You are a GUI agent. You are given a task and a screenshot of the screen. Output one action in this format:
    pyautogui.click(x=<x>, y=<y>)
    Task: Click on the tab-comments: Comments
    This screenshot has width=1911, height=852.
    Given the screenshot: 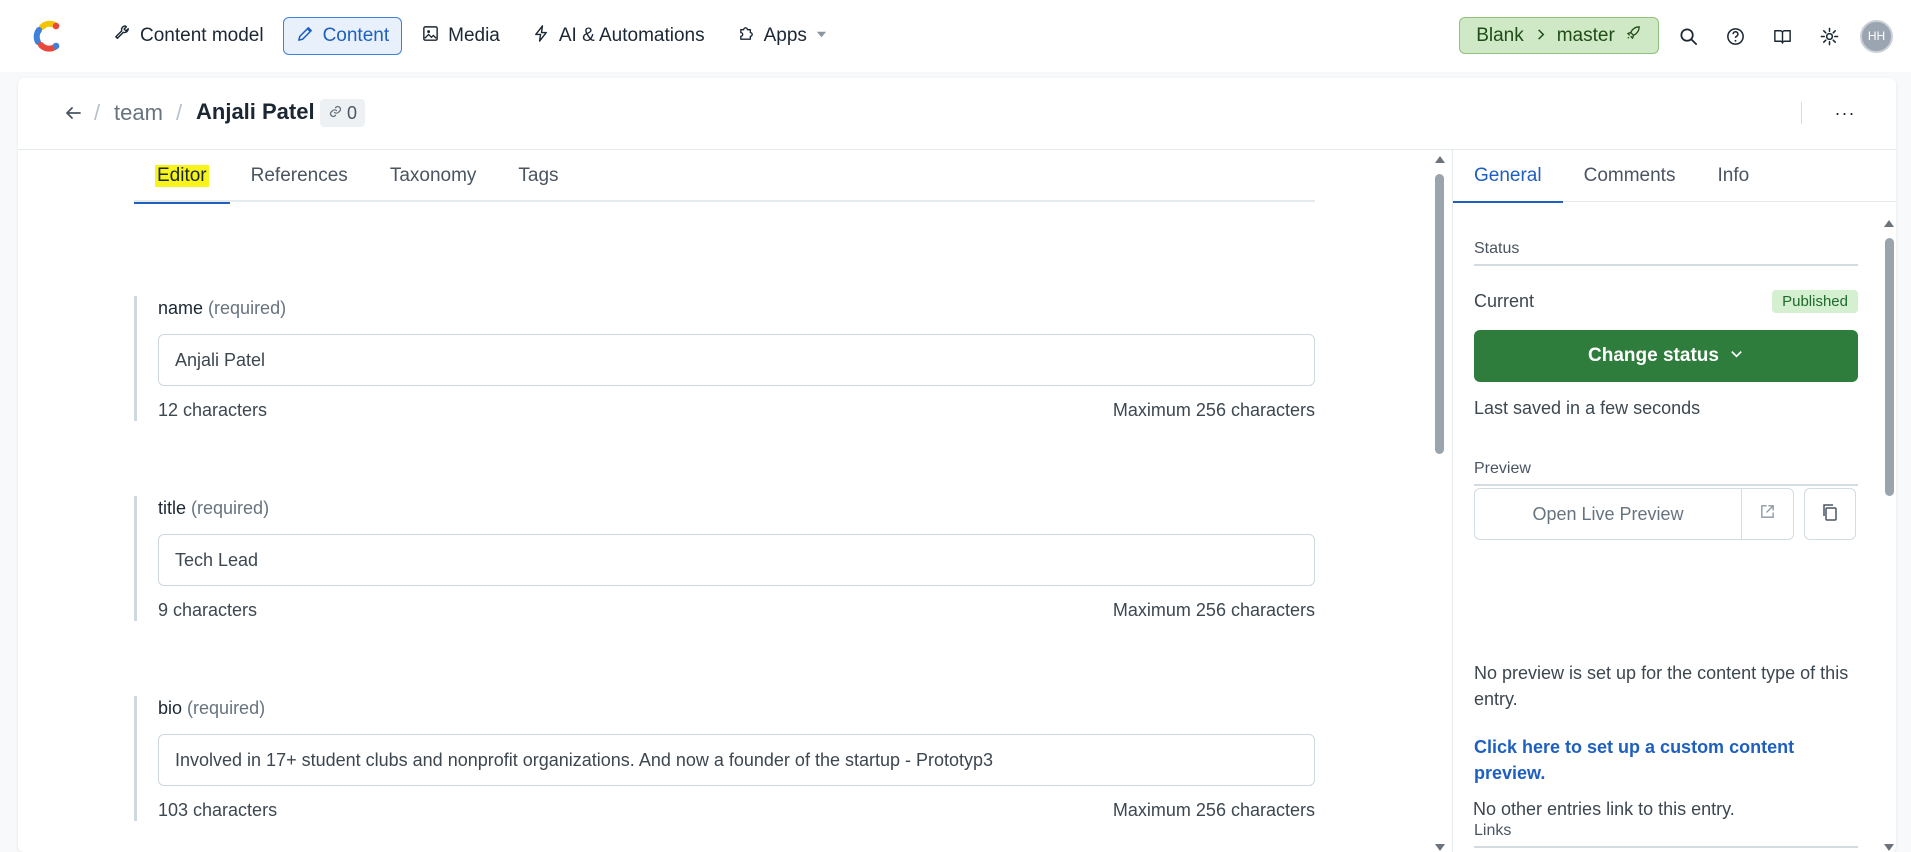 What is the action you would take?
    pyautogui.click(x=1630, y=176)
    